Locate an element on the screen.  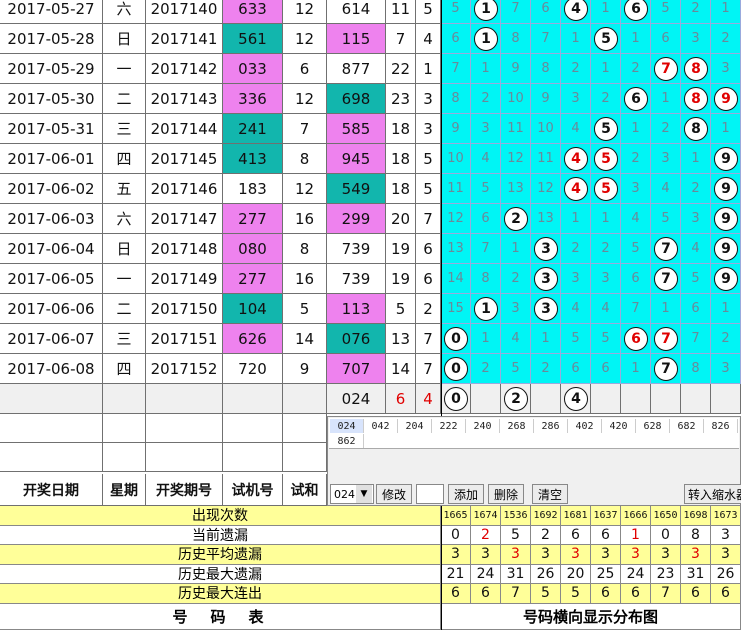
digit-ball: 6 is located at coordinates (636, 99).